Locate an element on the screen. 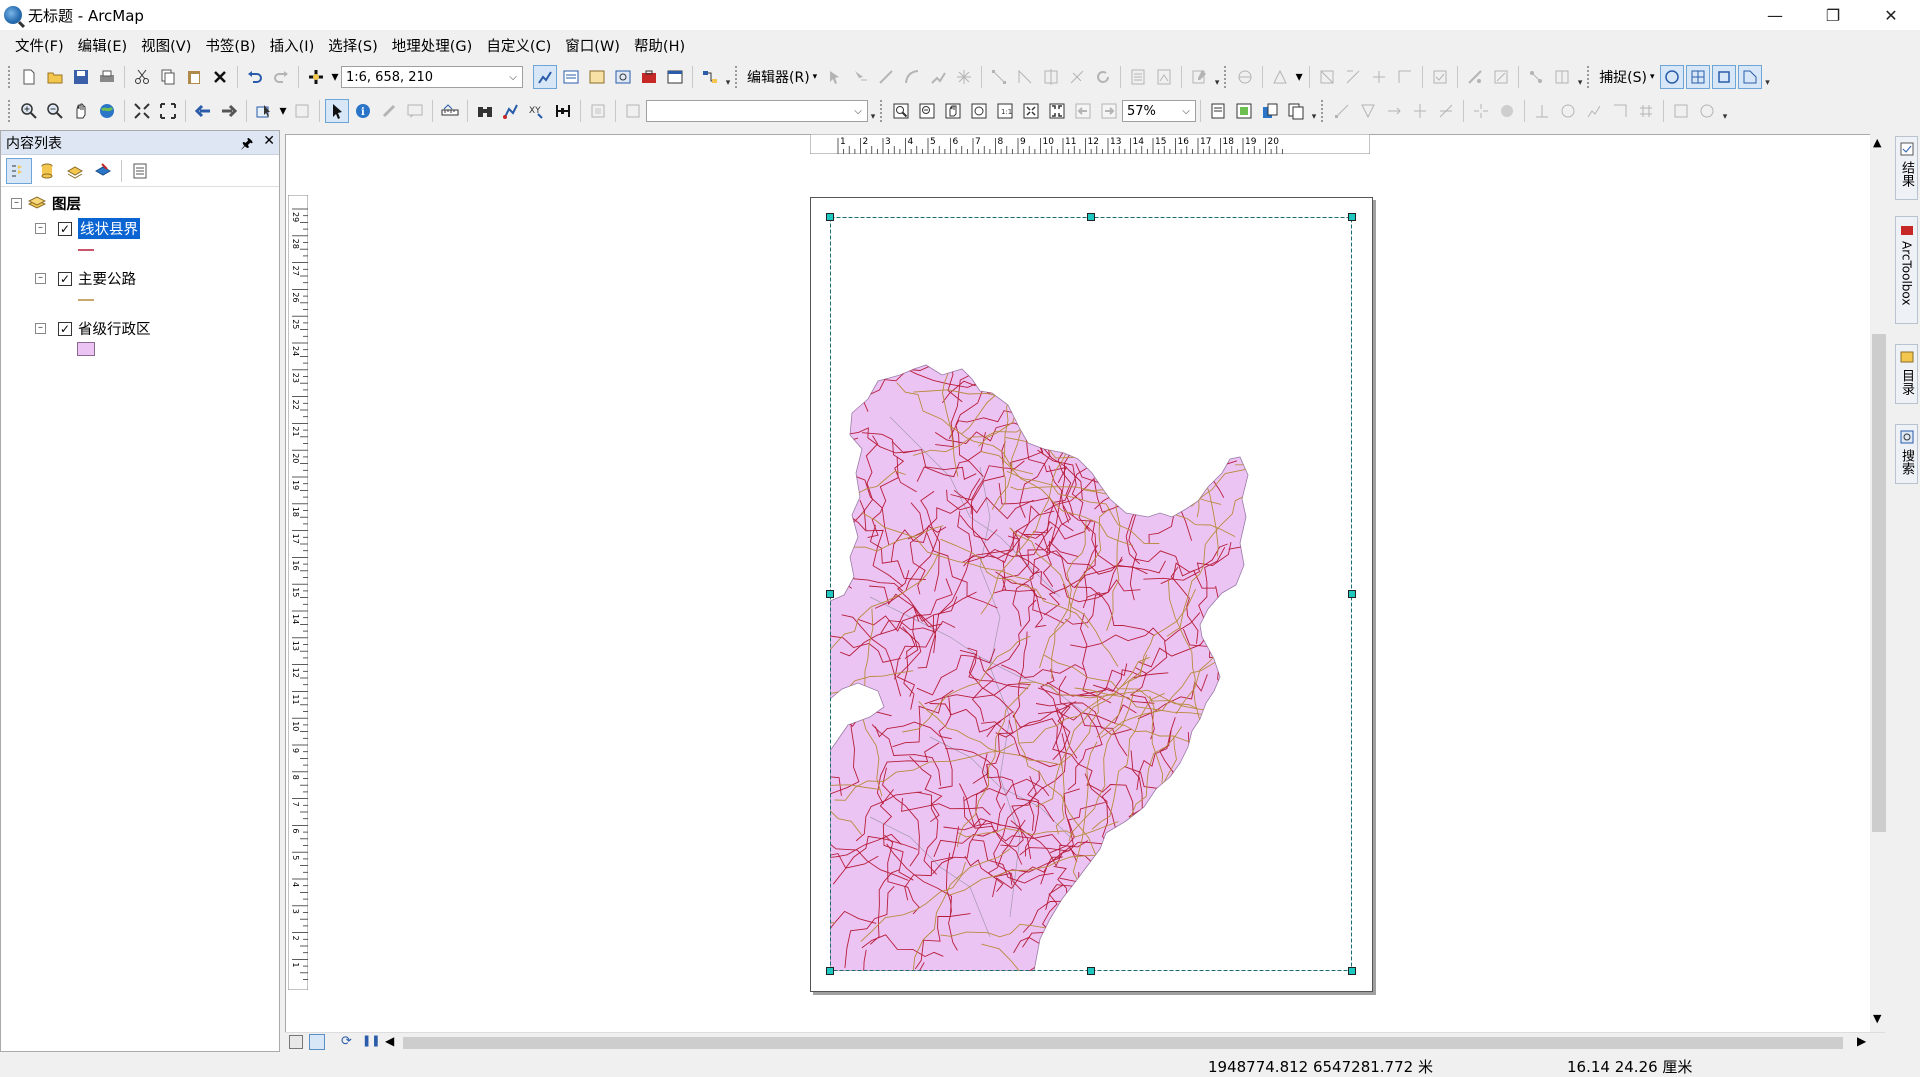 Image resolution: width=1920 pixels, height=1077 pixels. close-icon: ✕ is located at coordinates (269, 145).